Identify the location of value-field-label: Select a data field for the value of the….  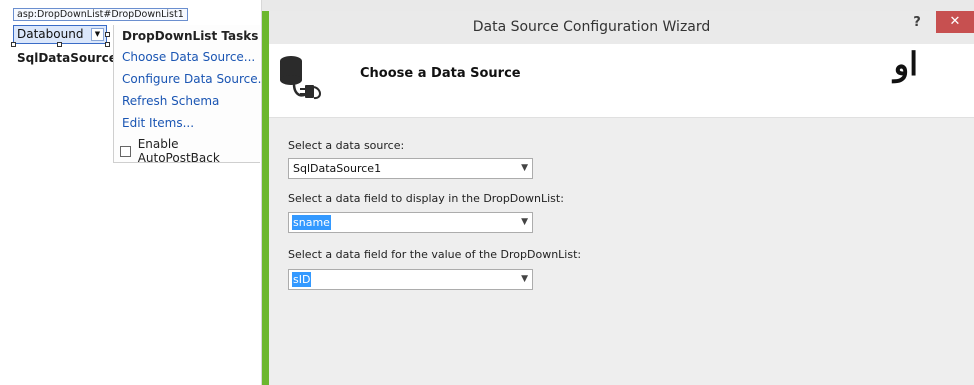
(435, 254).